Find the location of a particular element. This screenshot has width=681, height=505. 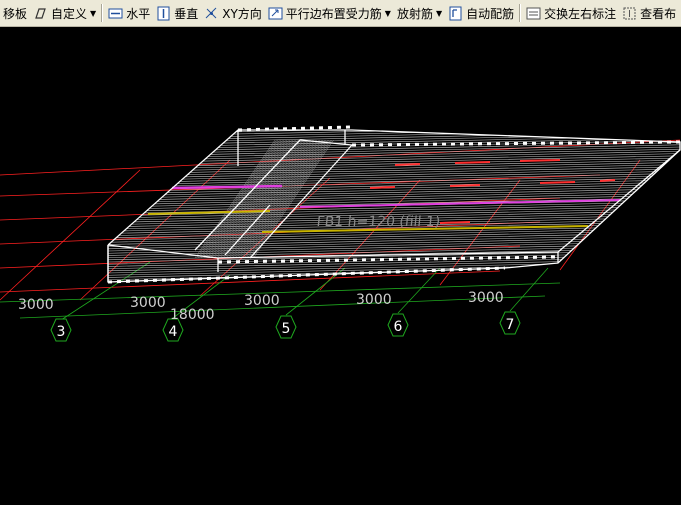

tb-view-layout: 查看布 is located at coordinates (649, 13).